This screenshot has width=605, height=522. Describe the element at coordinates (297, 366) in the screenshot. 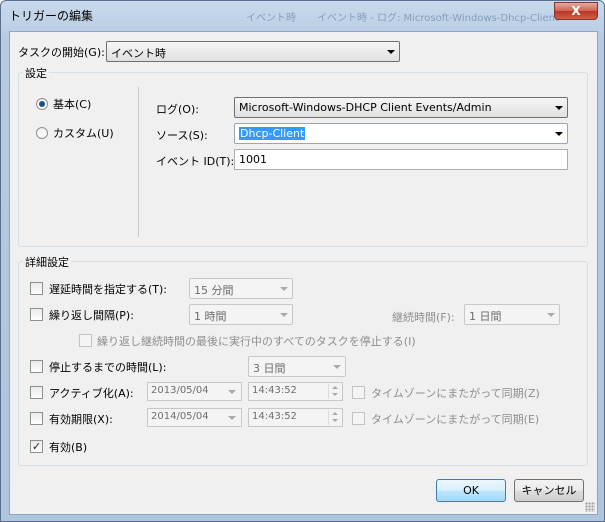

I see `stop-after-select: 3 日間` at that location.